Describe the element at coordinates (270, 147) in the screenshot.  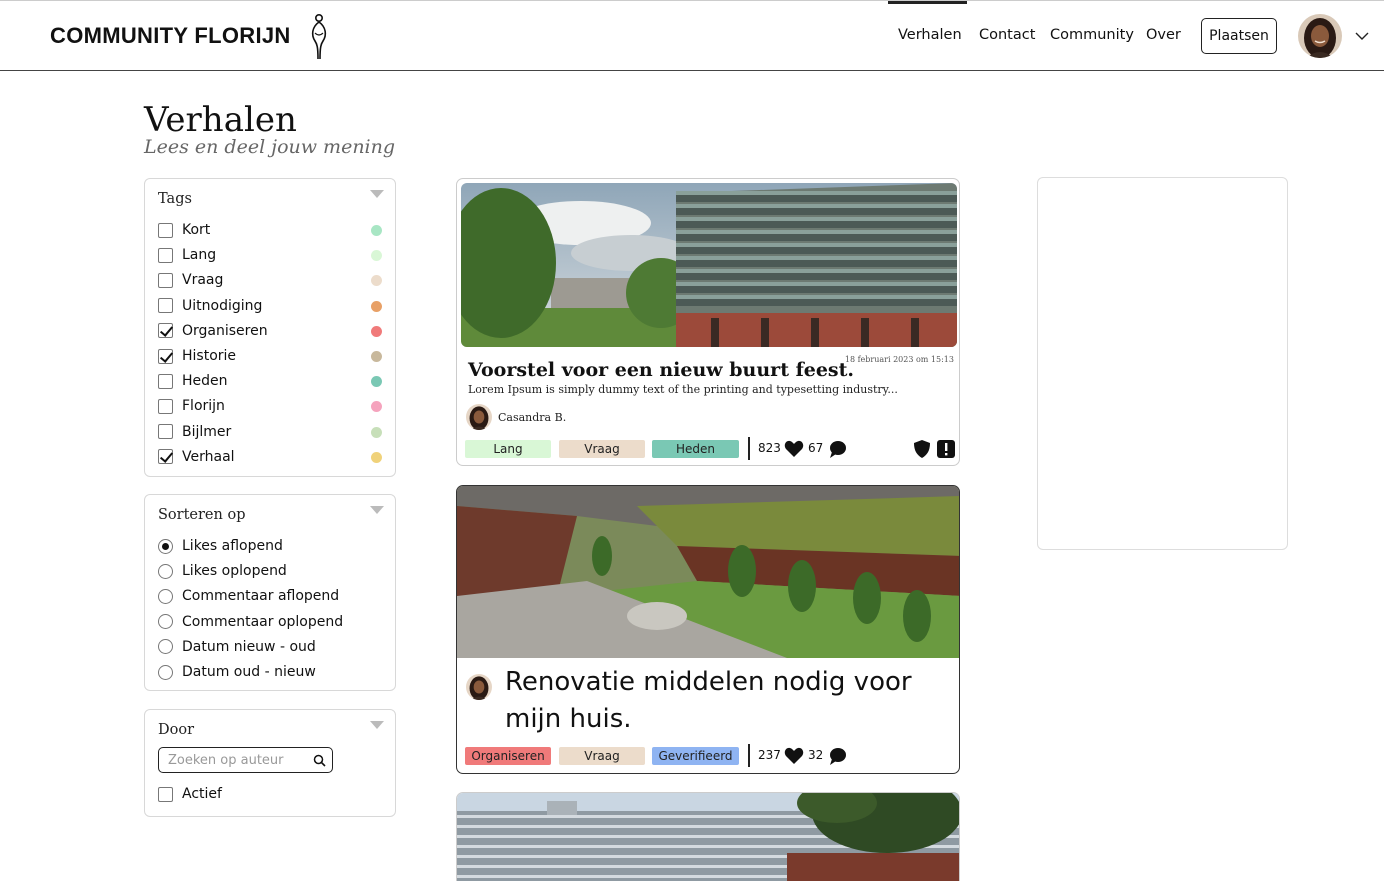
I see `page-subtitle: Lees en deel jouw mening` at that location.